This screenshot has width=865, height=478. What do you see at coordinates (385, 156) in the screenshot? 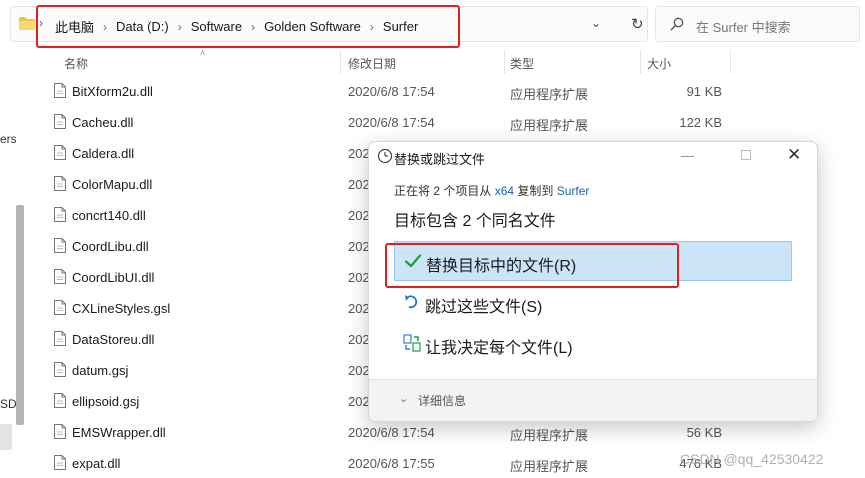
I see `clock-icon` at bounding box center [385, 156].